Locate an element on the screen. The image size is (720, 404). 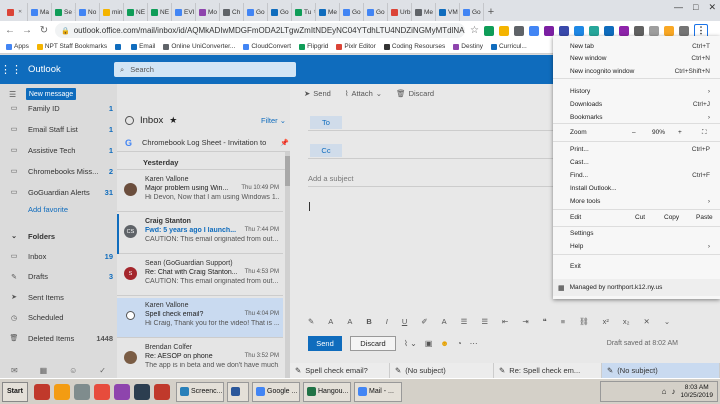
align-icon: ≡ is located at coordinates (563, 321).